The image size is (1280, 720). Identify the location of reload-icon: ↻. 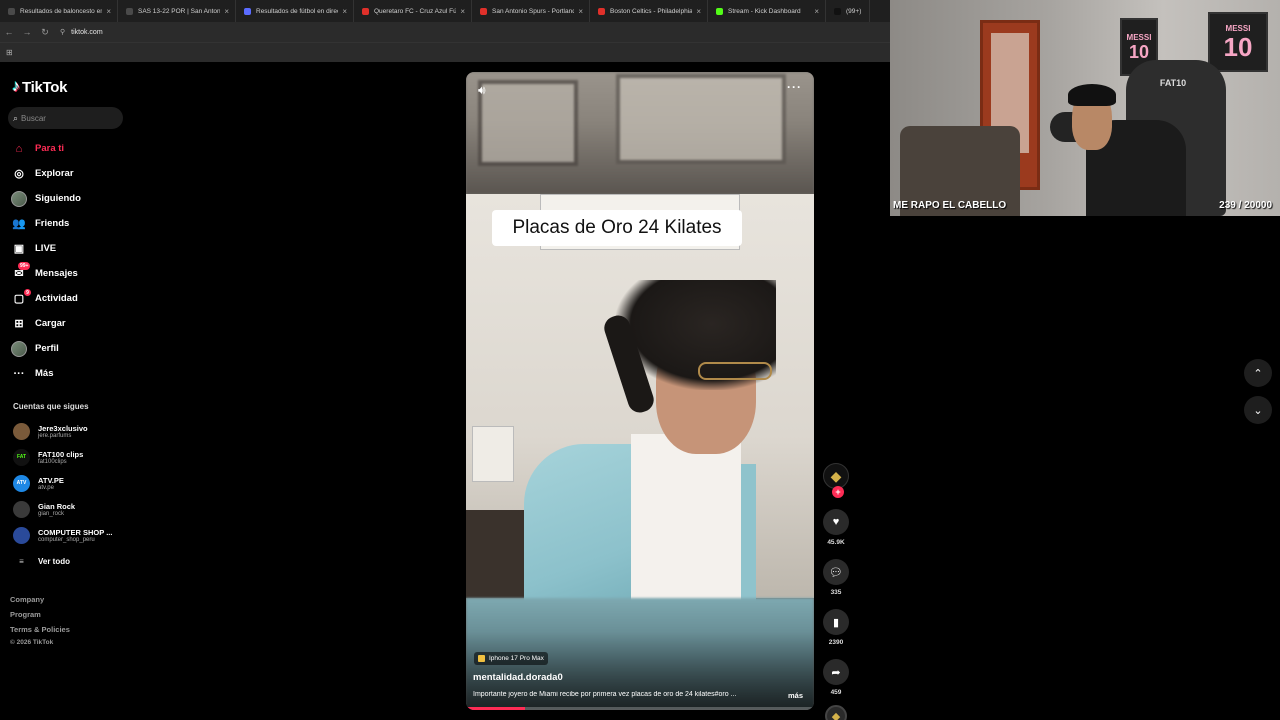
(45, 32).